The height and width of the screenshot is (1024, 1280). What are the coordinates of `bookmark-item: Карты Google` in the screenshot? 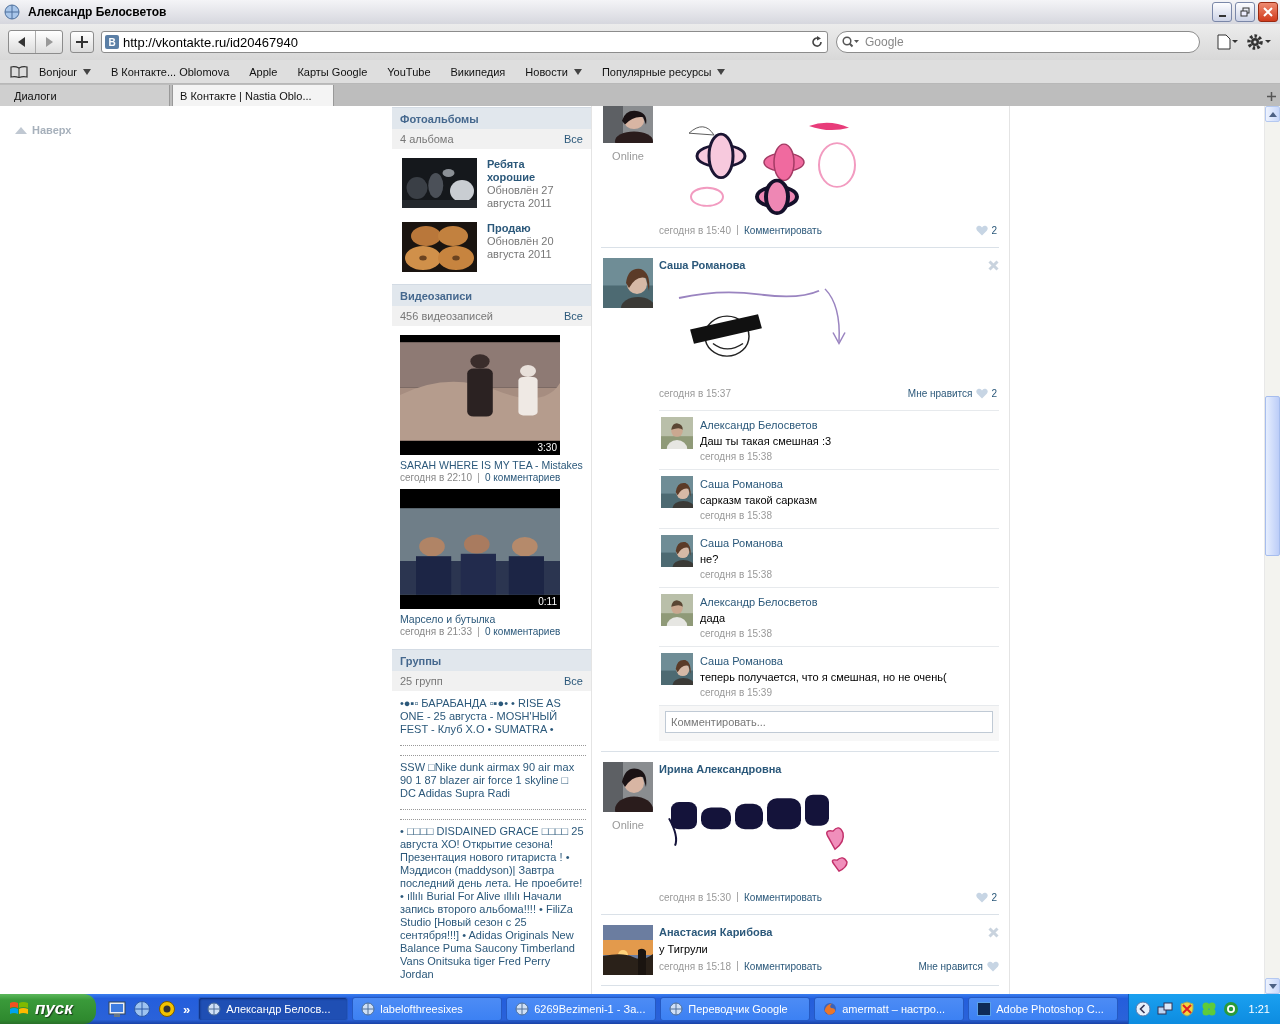 It's located at (332, 71).